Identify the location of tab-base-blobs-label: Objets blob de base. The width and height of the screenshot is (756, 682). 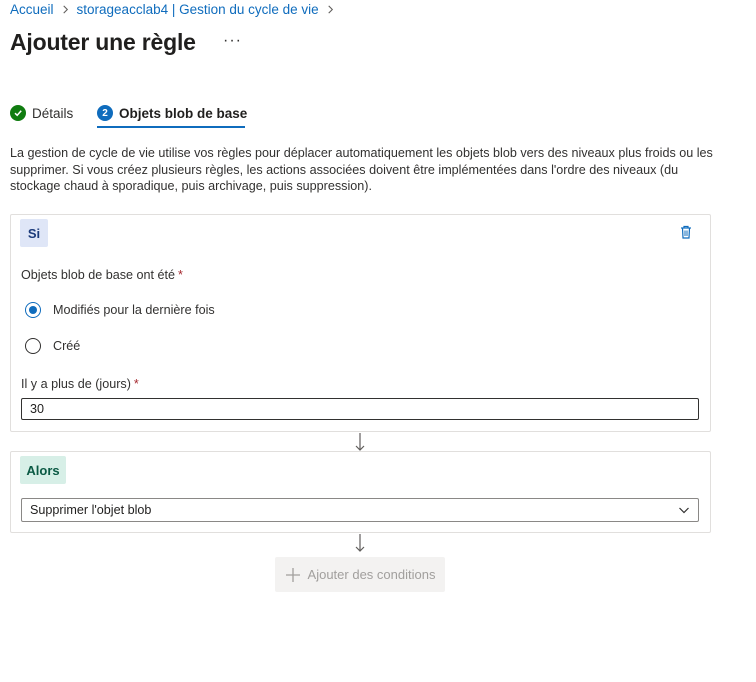
(183, 113).